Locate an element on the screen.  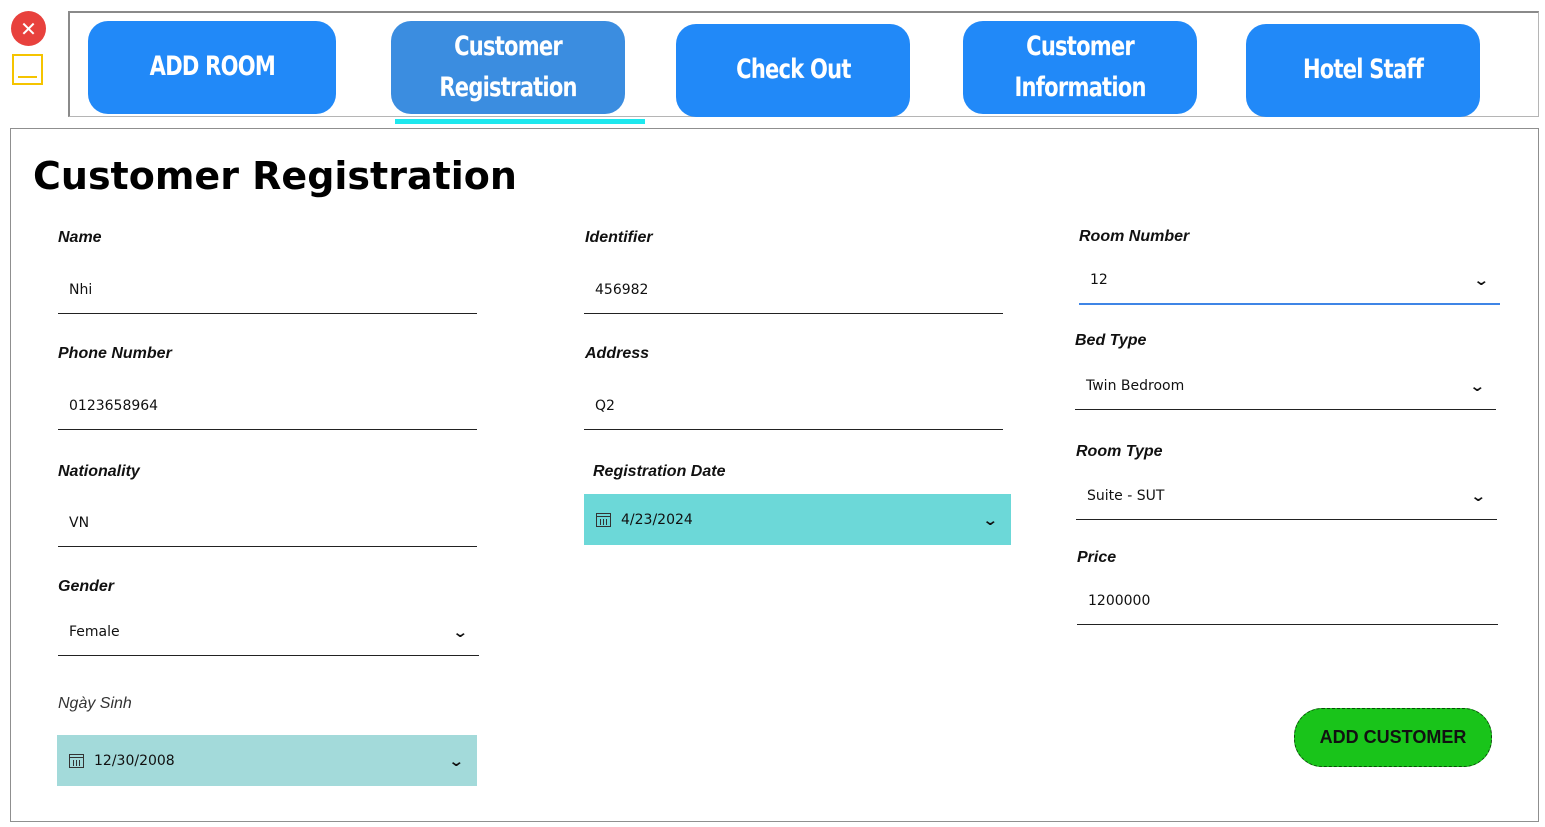
gender-value: Female is located at coordinates (94, 631).